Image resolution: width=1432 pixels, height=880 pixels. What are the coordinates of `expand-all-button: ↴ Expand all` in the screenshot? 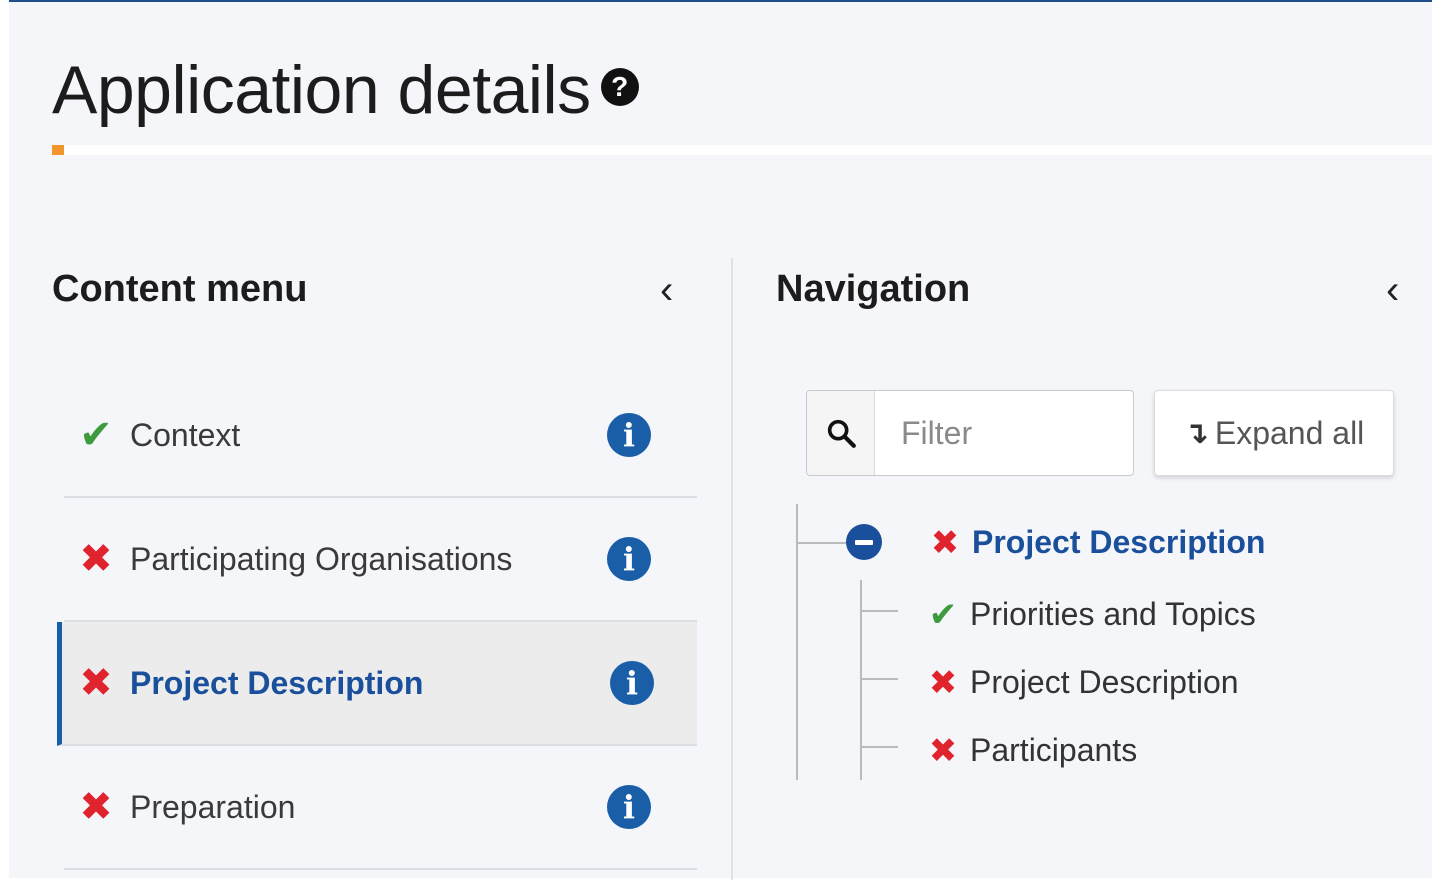 It's located at (1274, 433).